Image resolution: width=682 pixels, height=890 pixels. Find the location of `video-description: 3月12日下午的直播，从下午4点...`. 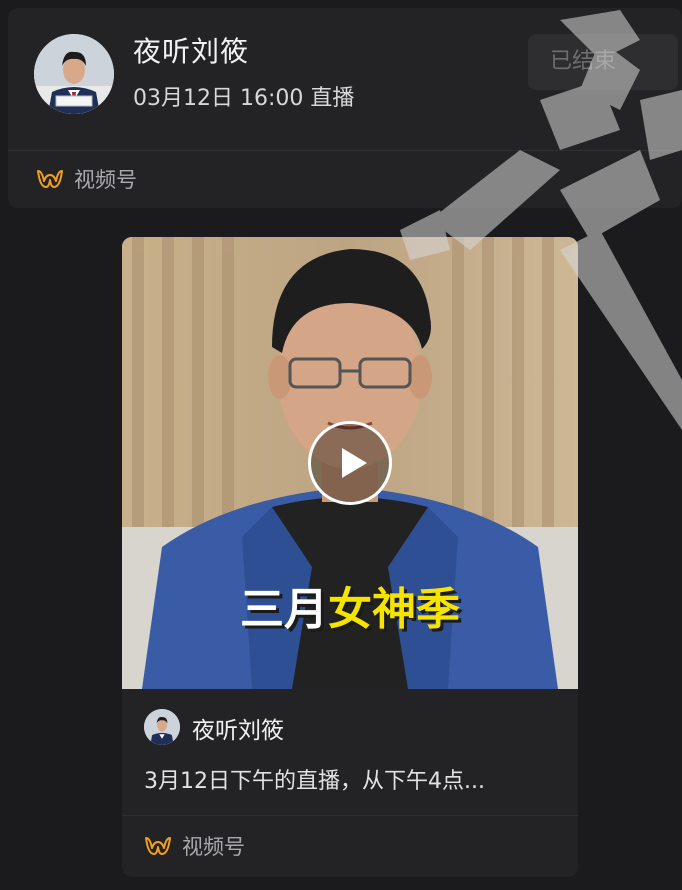

video-description: 3月12日下午的直播，从下午4点... is located at coordinates (314, 781).